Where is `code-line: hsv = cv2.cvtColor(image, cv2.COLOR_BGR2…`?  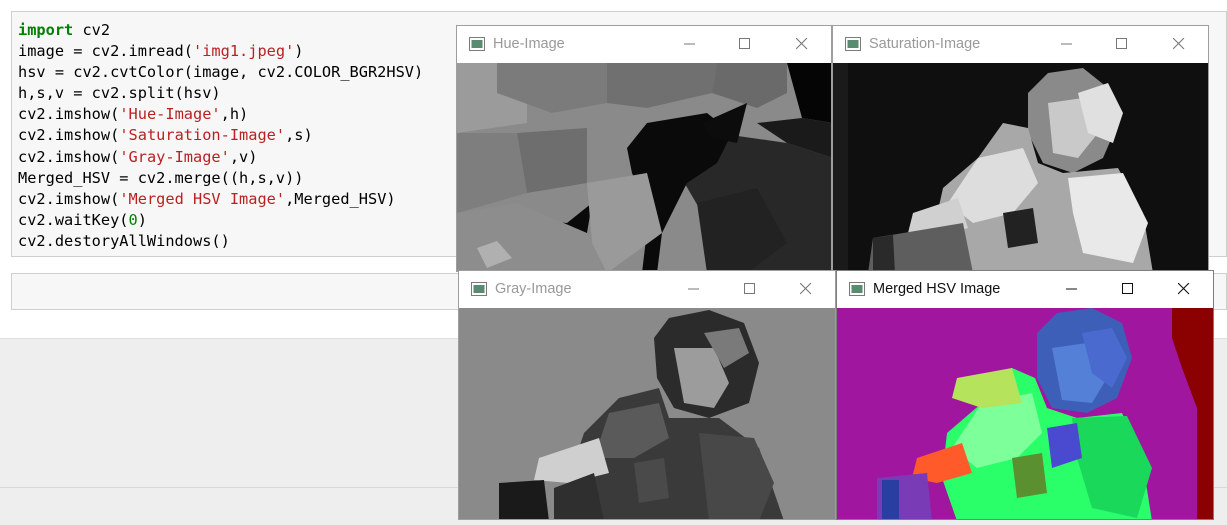
code-line: hsv = cv2.cvtColor(image, cv2.COLOR_BGR2… is located at coordinates (220, 72).